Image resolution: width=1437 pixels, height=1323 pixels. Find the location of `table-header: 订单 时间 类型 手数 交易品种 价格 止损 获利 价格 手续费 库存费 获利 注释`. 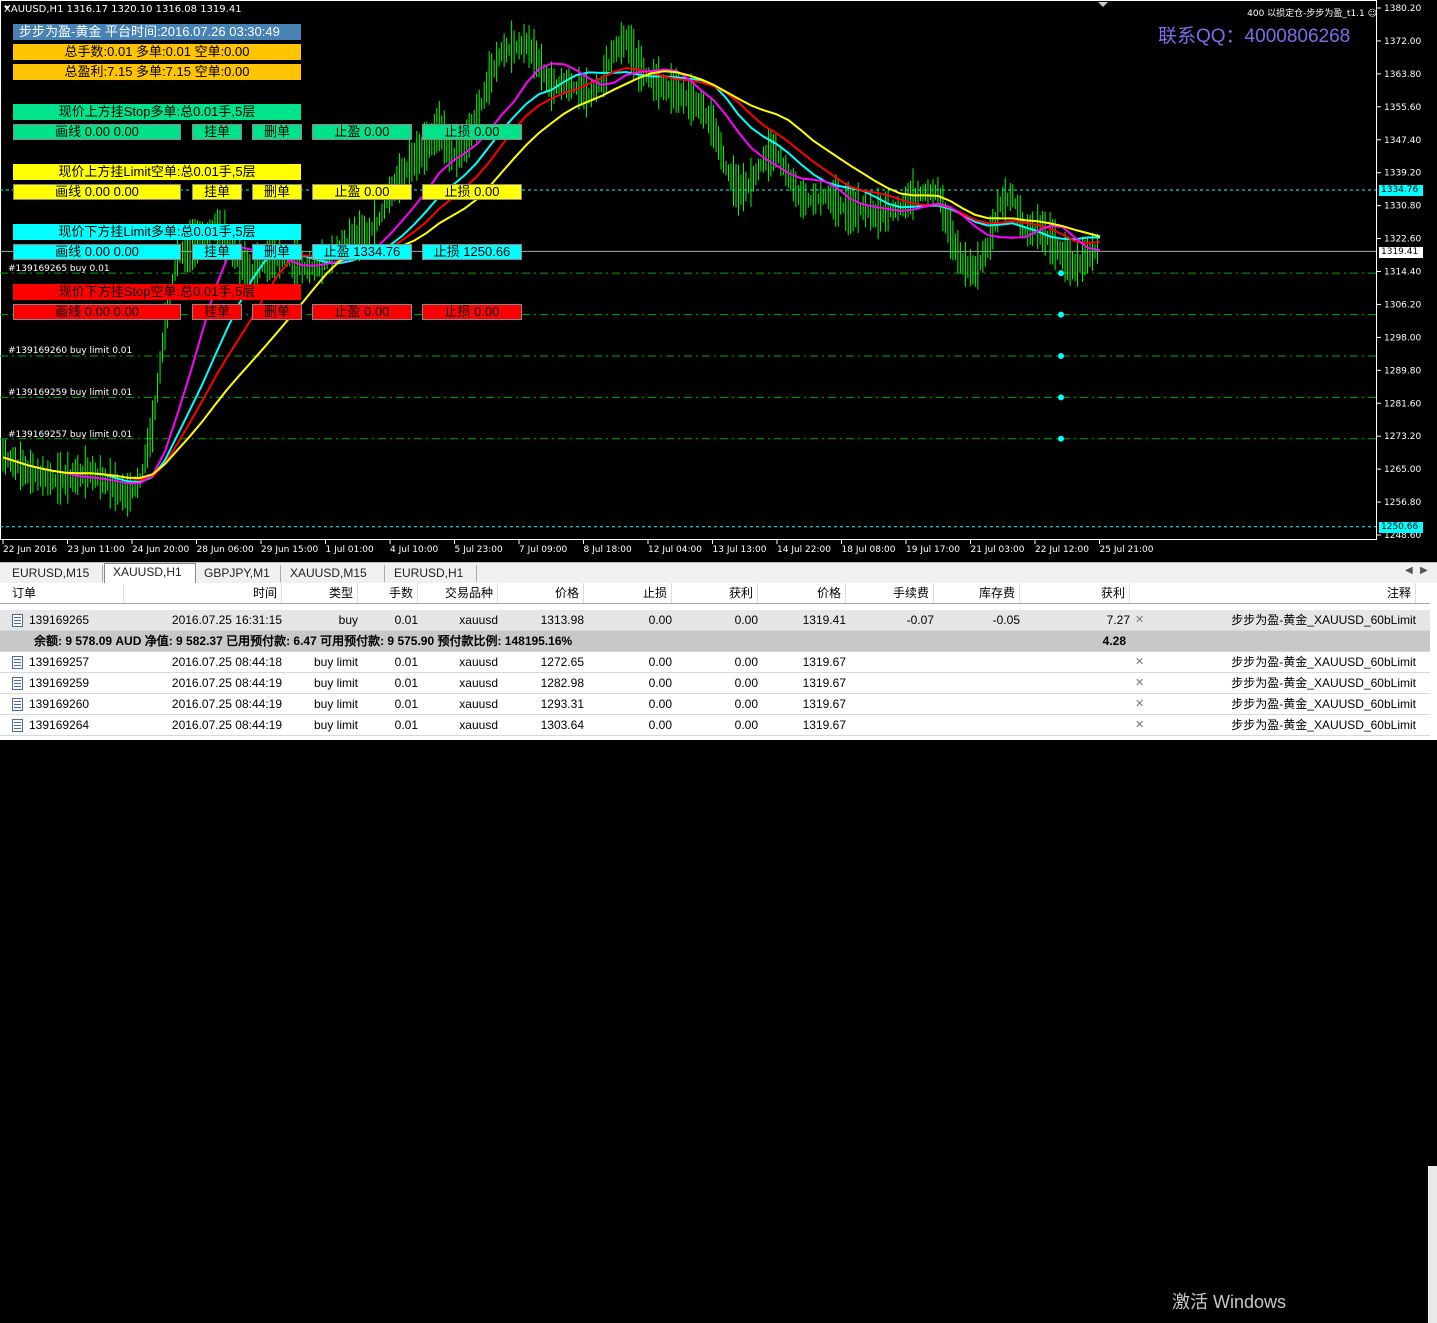

table-header: 订单 时间 类型 手数 交易品种 价格 止损 获利 价格 手续费 库存费 获利 注释 is located at coordinates (715, 593).